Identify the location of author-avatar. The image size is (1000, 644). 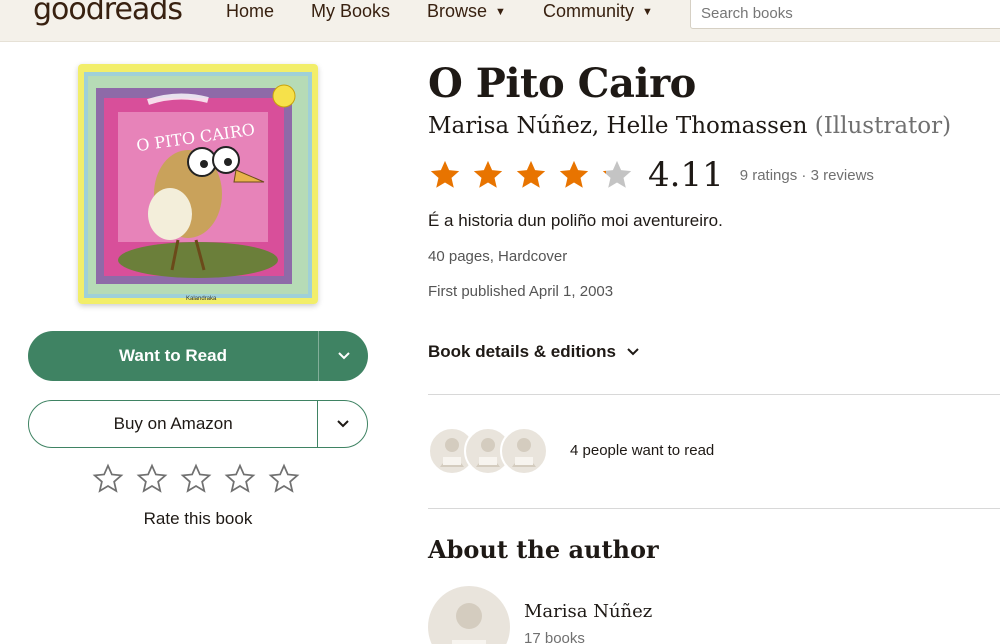
(469, 615).